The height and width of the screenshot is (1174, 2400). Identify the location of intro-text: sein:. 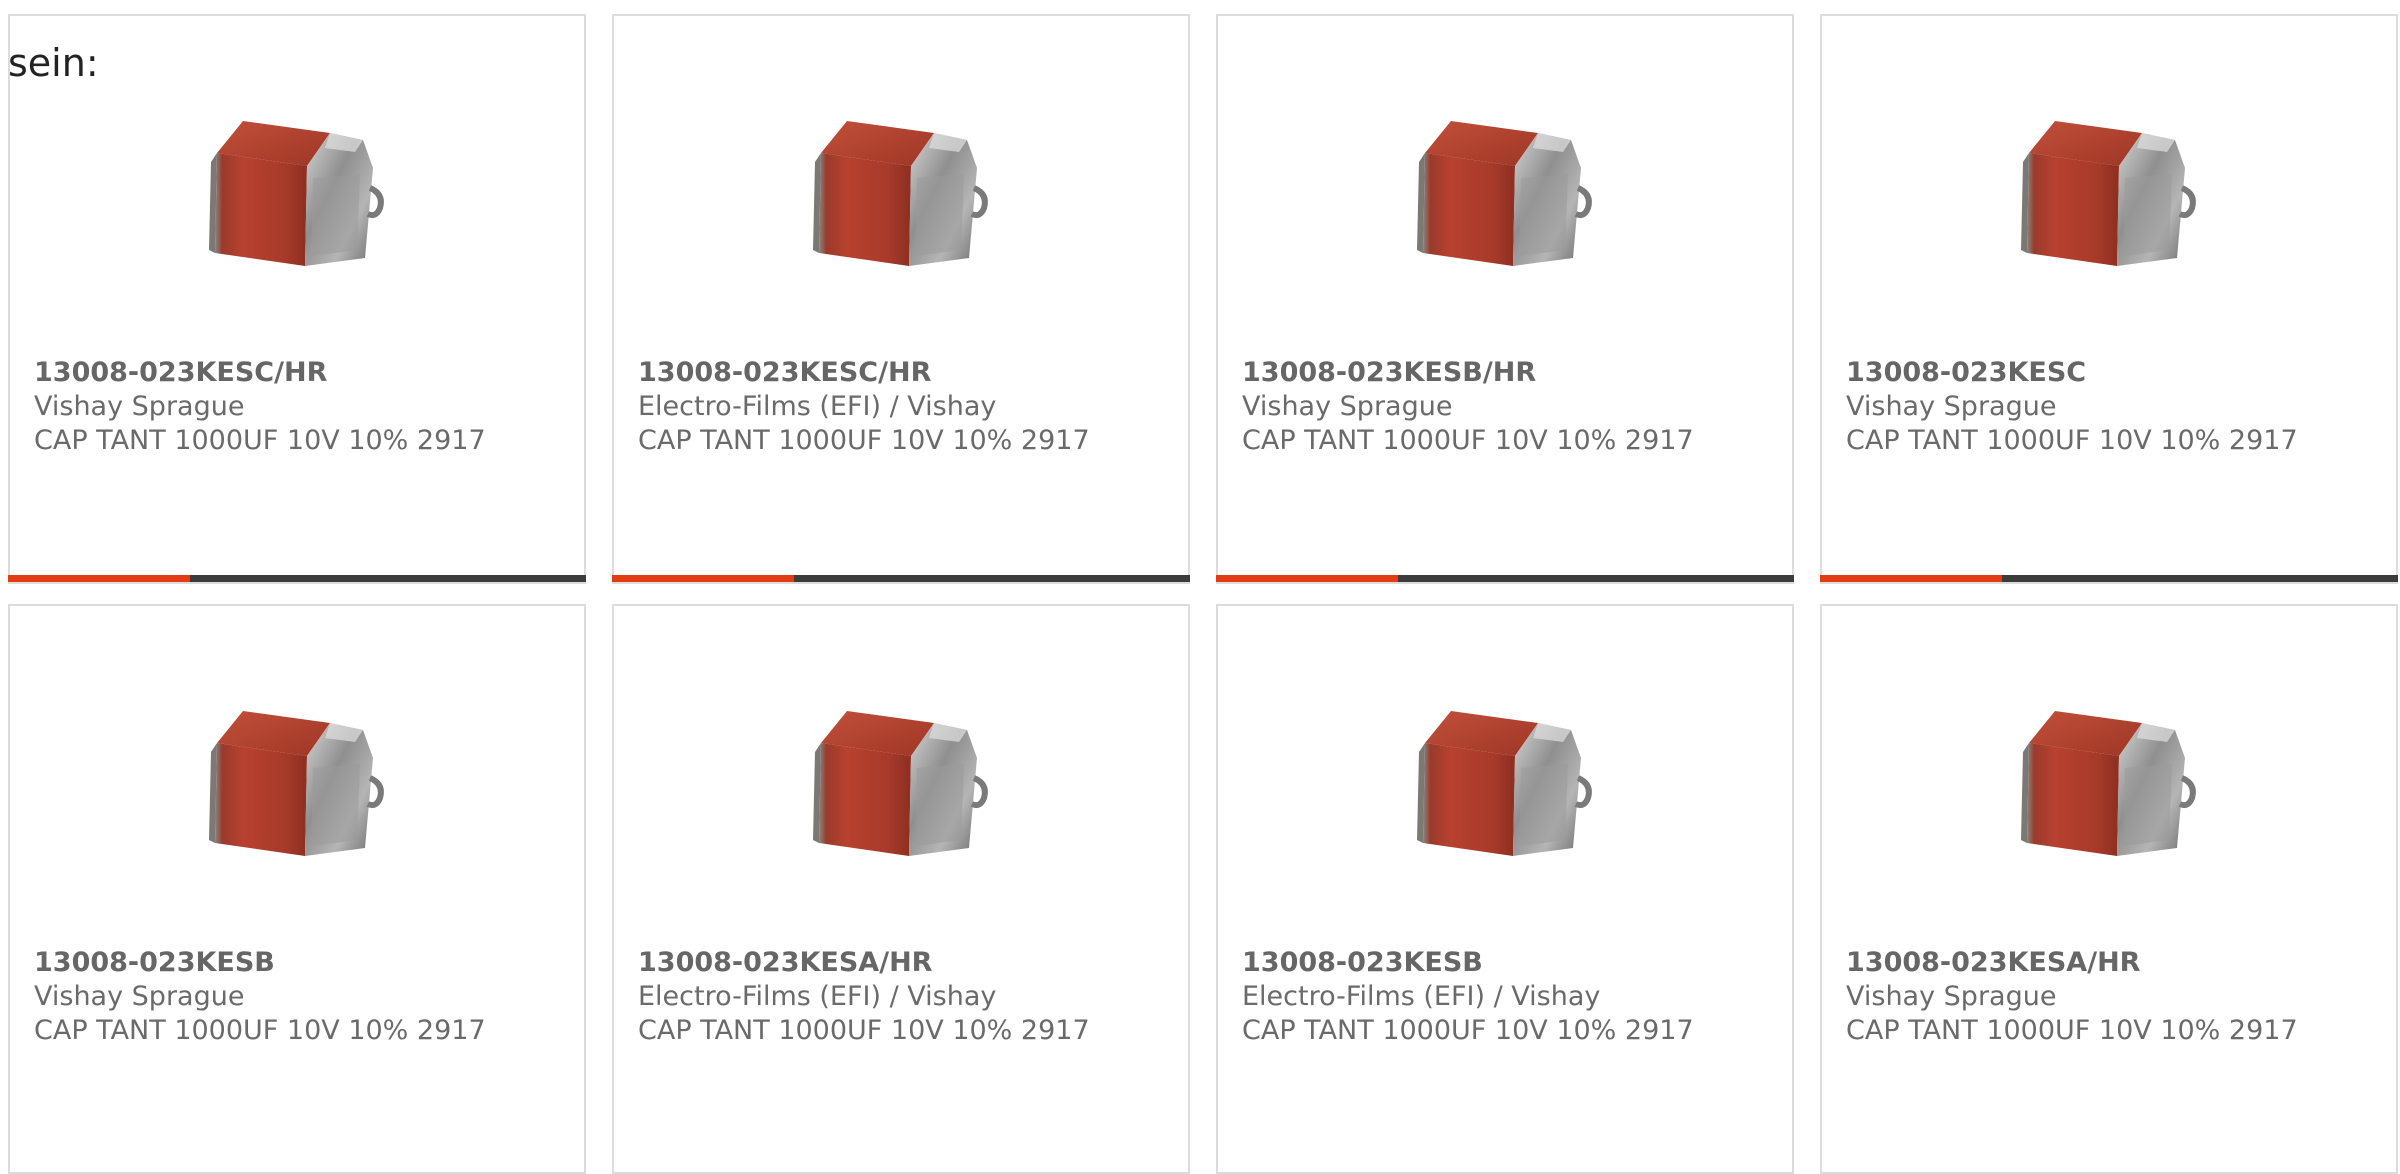
(53, 63).